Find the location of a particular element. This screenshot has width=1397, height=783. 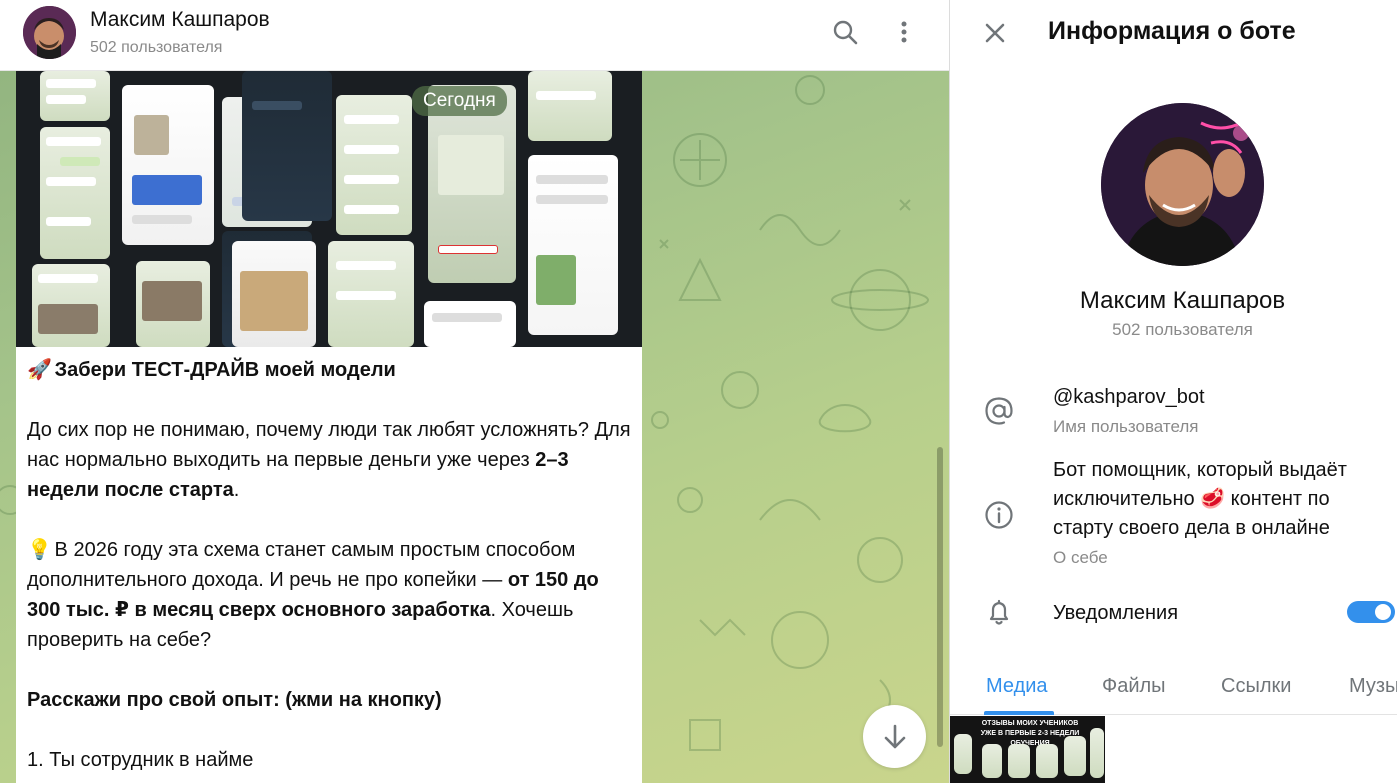

tab-links: Ссылки is located at coordinates (1256, 686).